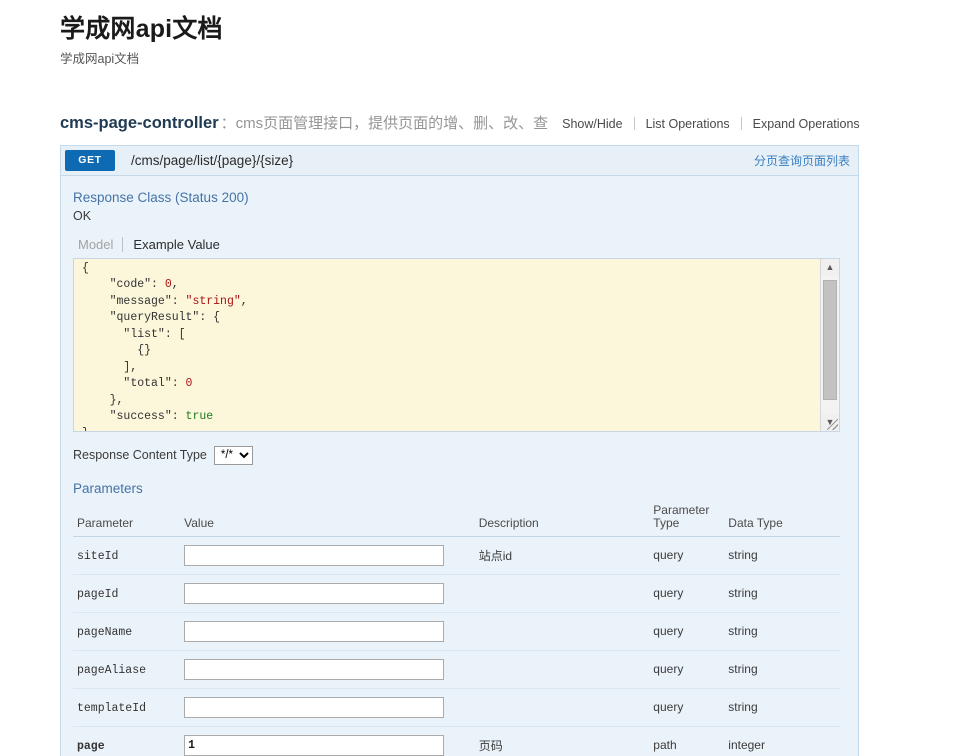  I want to click on code-top-clip, so click(443, 260).